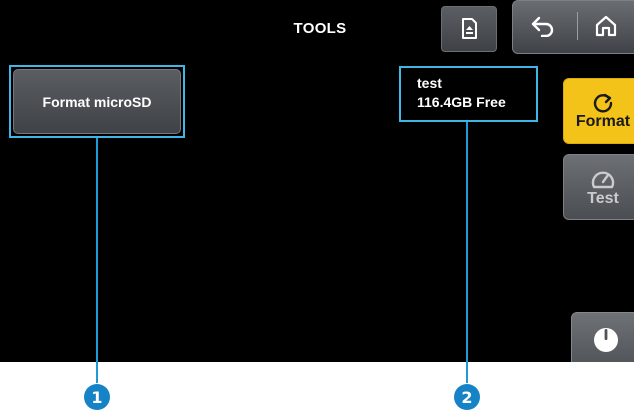  I want to click on format-microsd-highlight: Format microSD, so click(97, 101).